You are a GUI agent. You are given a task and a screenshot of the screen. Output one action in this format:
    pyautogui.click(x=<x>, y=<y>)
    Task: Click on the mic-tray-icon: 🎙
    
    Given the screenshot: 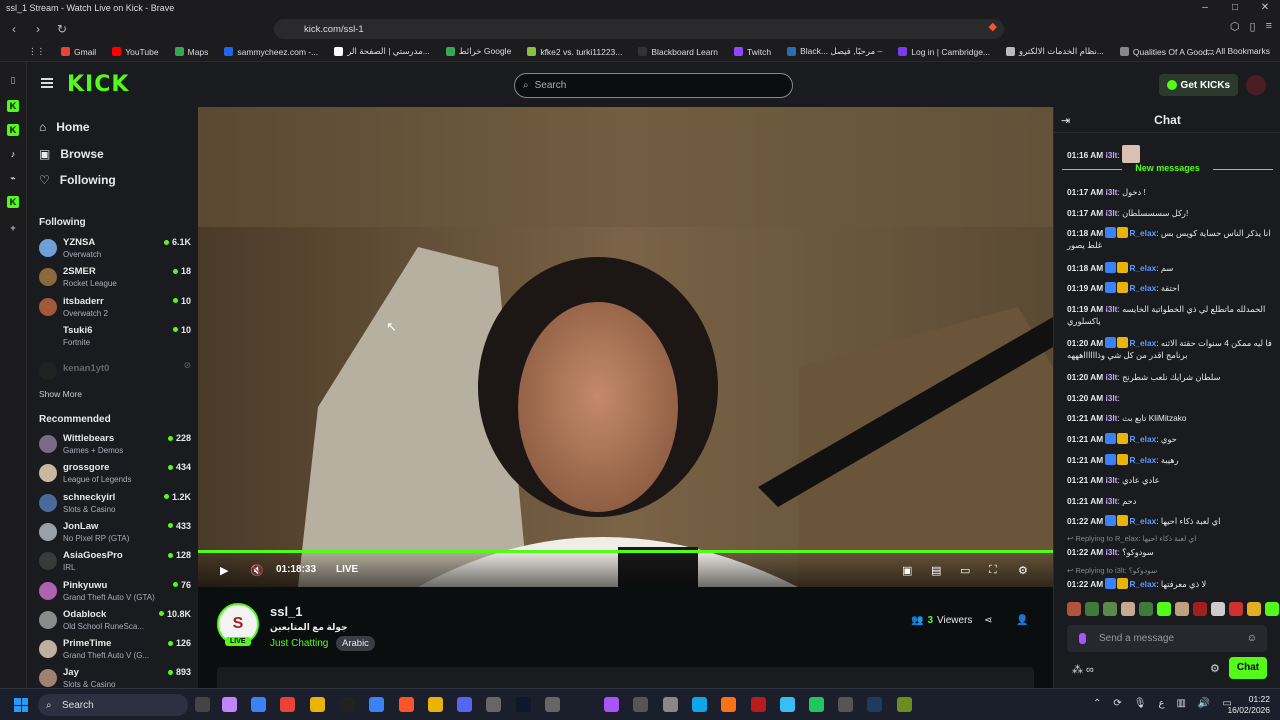 What is the action you would take?
    pyautogui.click(x=1140, y=703)
    